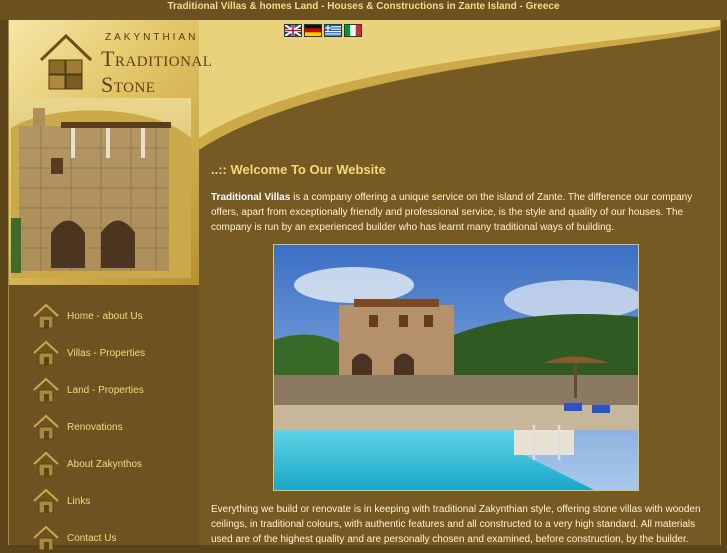 The width and height of the screenshot is (727, 553). I want to click on nav-item-about-zakynthos: About Zakynthos, so click(113, 464).